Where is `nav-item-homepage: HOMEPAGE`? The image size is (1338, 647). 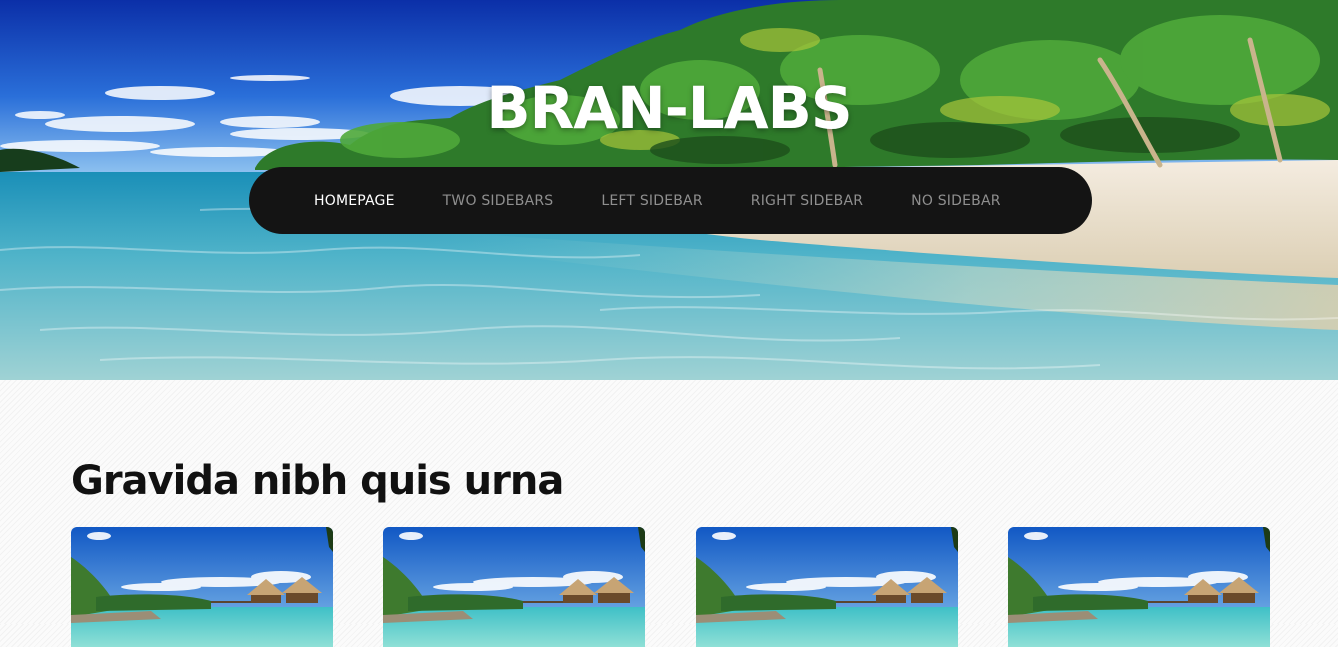
nav-item-homepage: HOMEPAGE is located at coordinates (354, 201).